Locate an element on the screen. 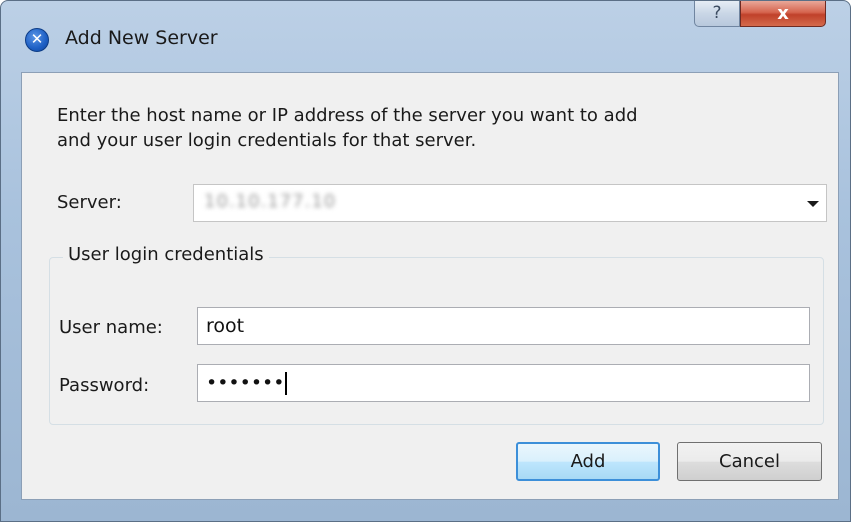  close-icon: x is located at coordinates (783, 13).